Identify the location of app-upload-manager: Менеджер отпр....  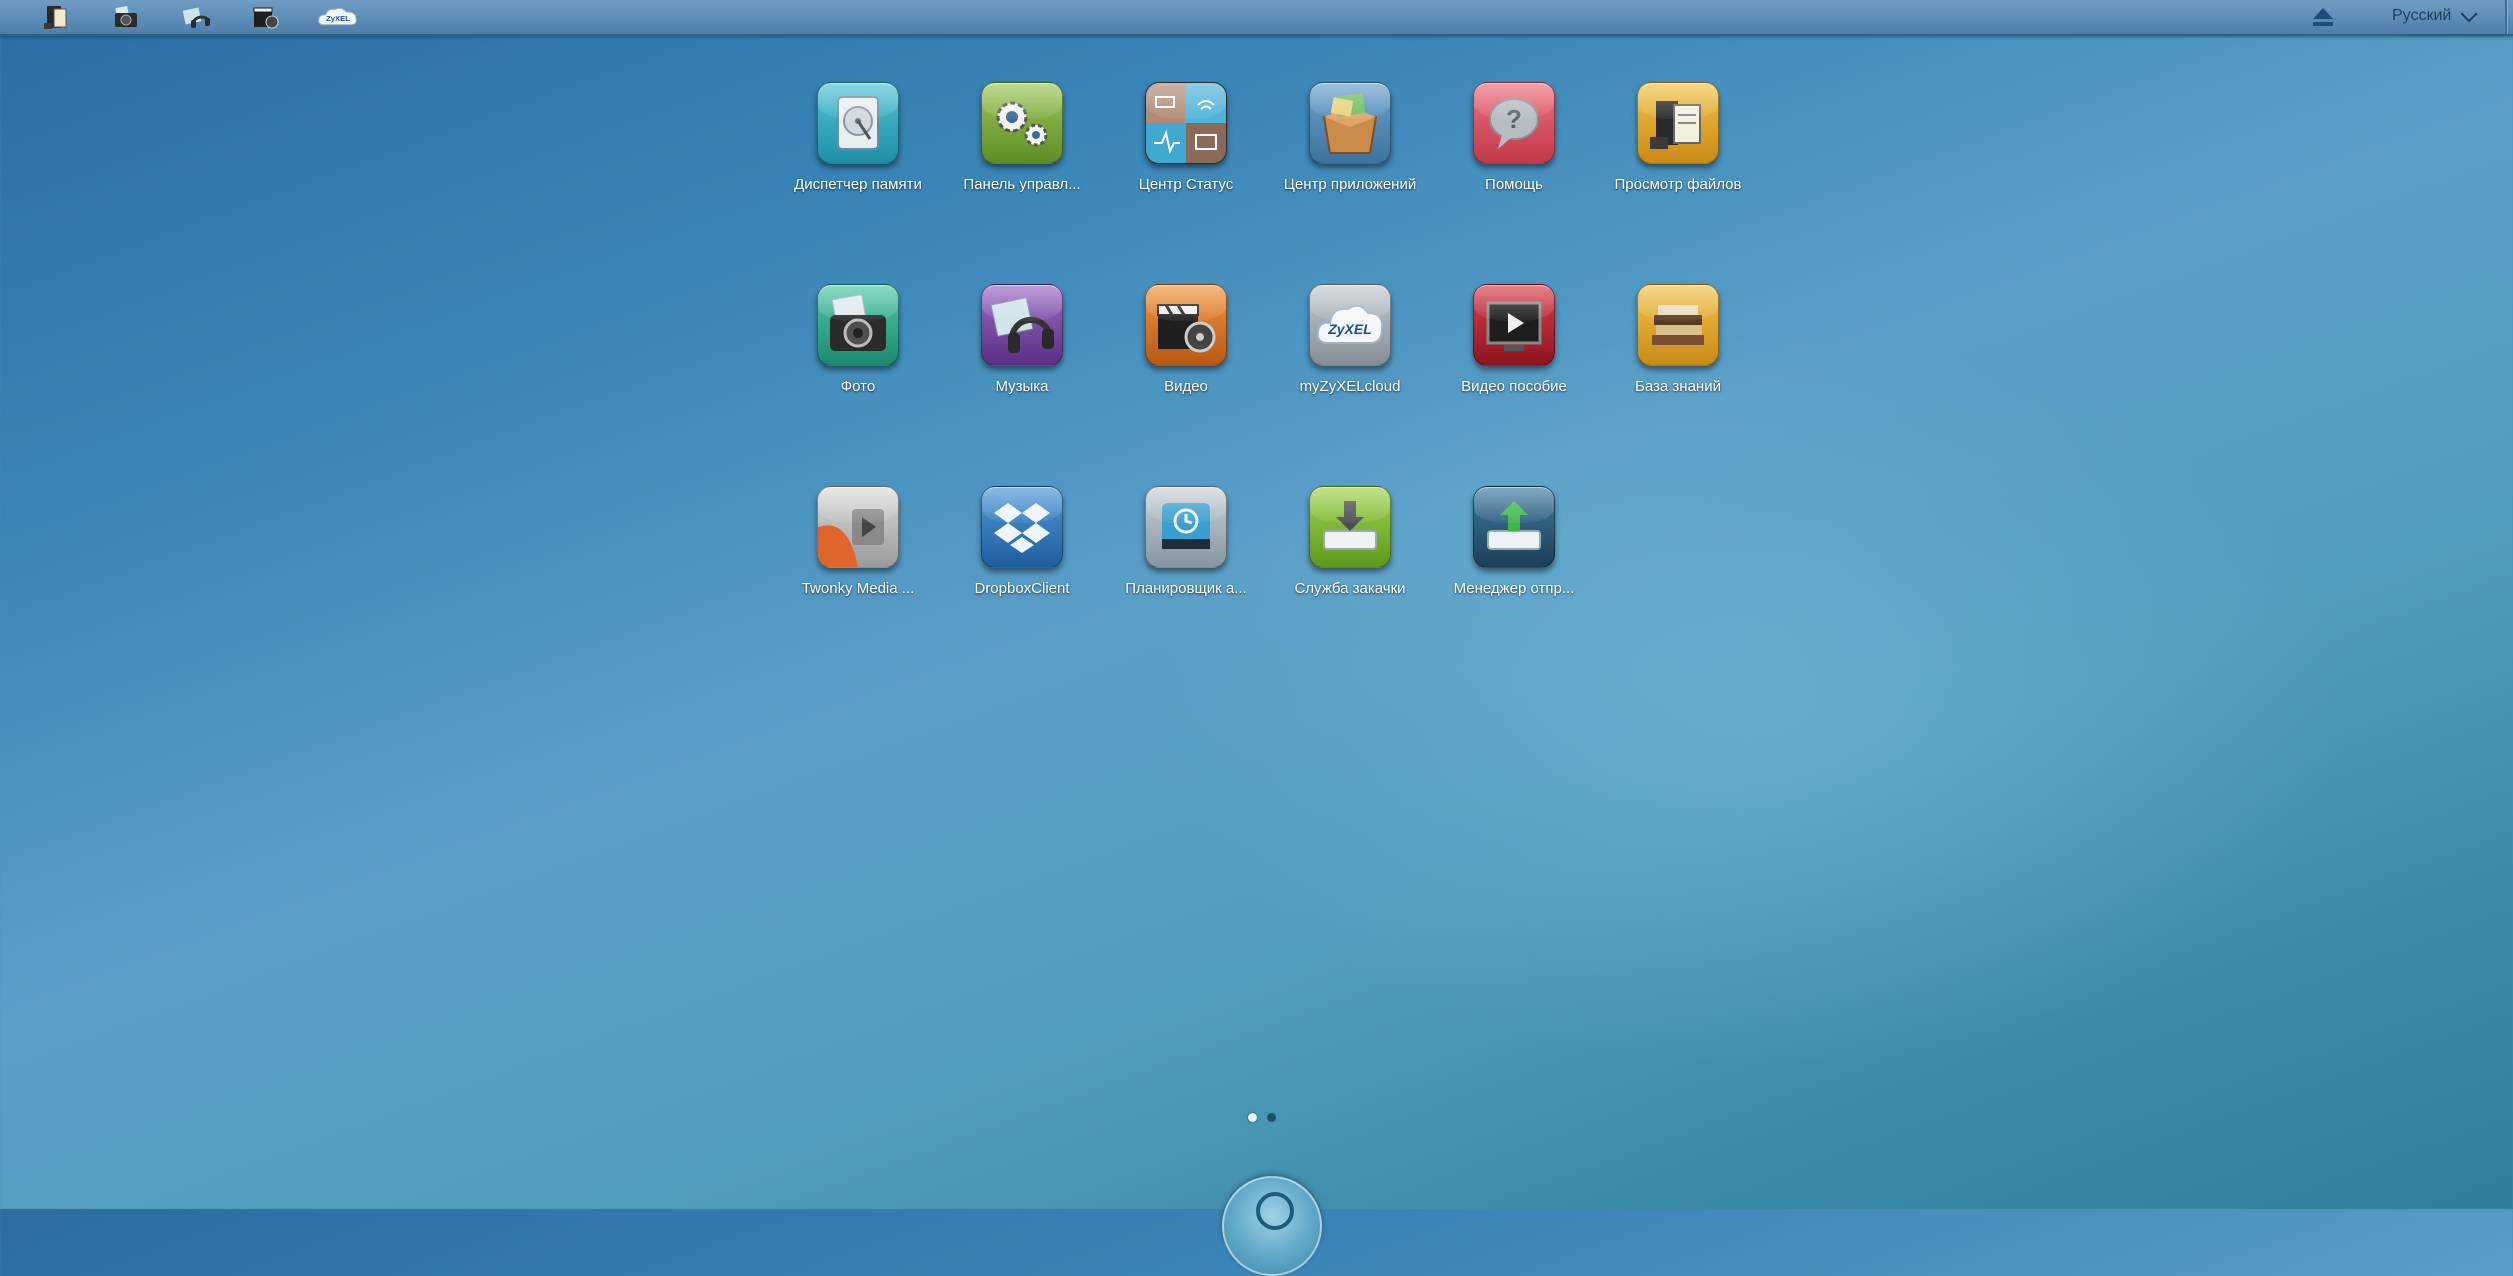
(1514, 556).